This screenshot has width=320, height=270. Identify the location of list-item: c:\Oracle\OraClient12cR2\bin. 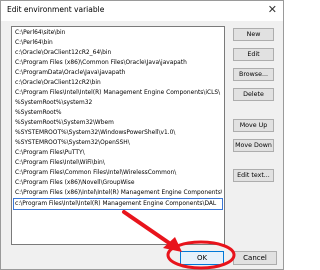
(118, 83).